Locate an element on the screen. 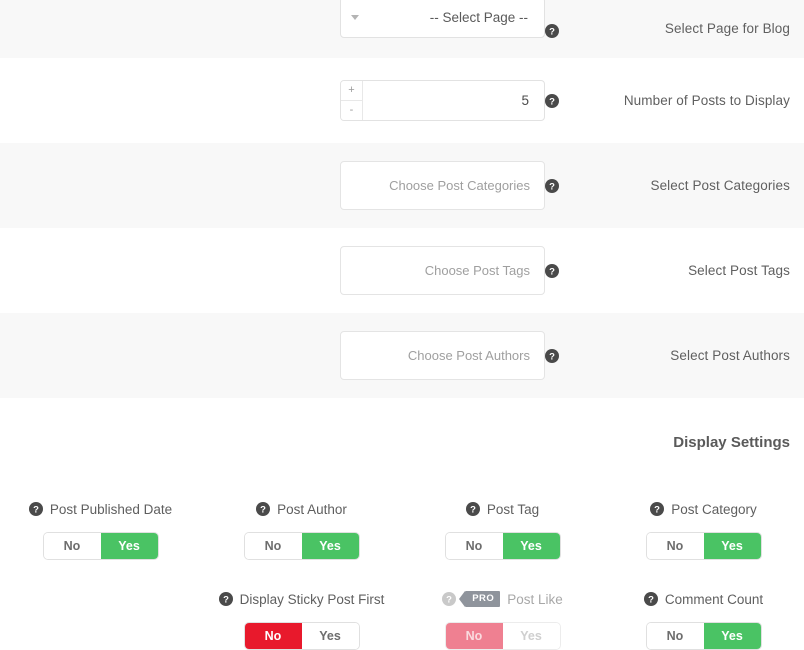 The height and width of the screenshot is (650, 804). toggle-head: ? Post Tag is located at coordinates (502, 509).